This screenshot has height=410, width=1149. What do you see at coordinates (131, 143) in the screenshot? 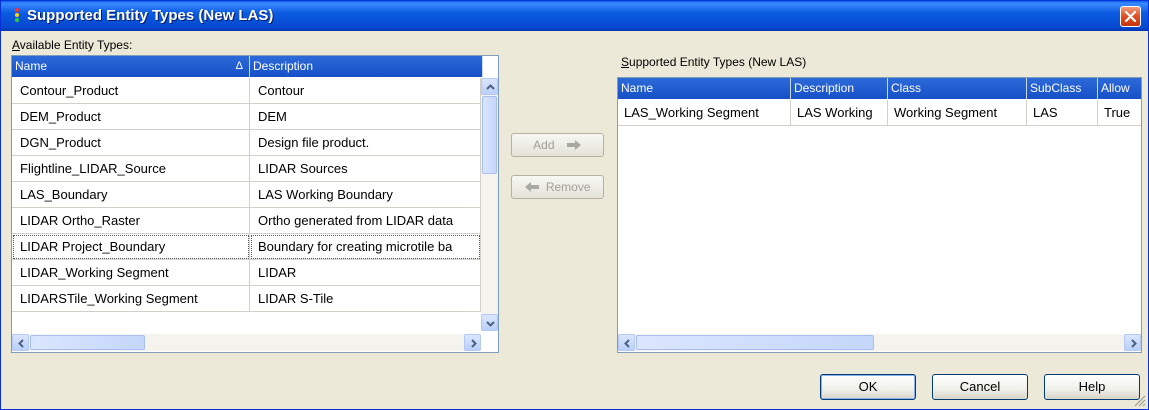
I see `cell-name: DGN_Product` at bounding box center [131, 143].